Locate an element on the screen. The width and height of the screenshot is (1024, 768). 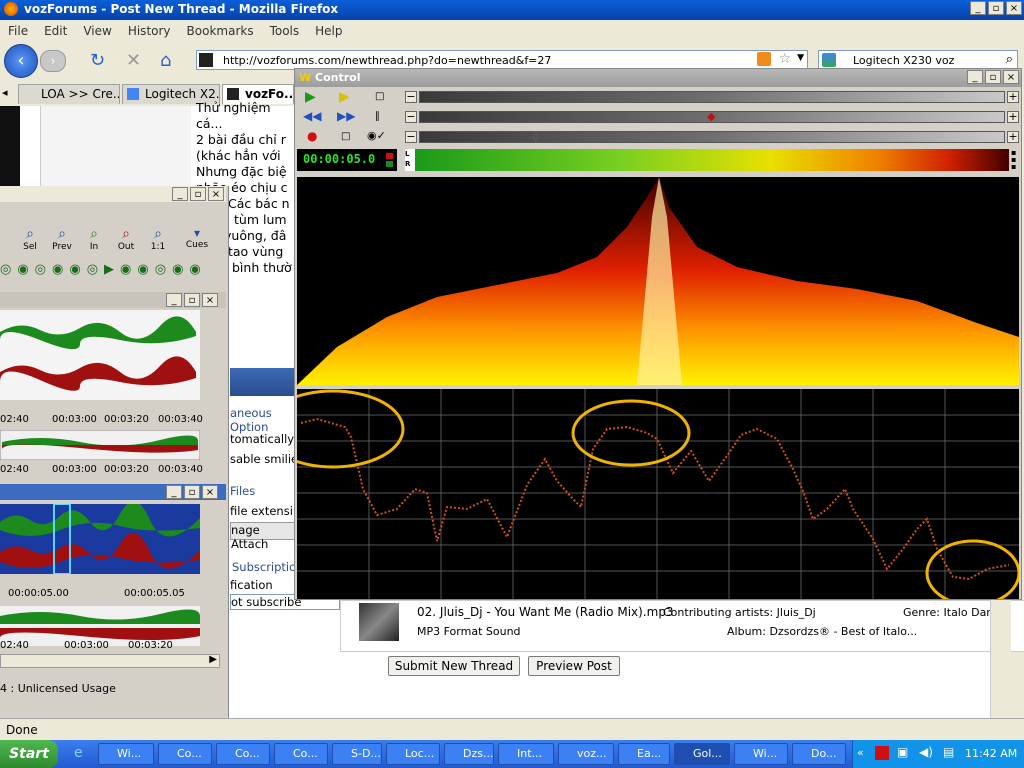
reload-icon: ↻ is located at coordinates (97, 60).